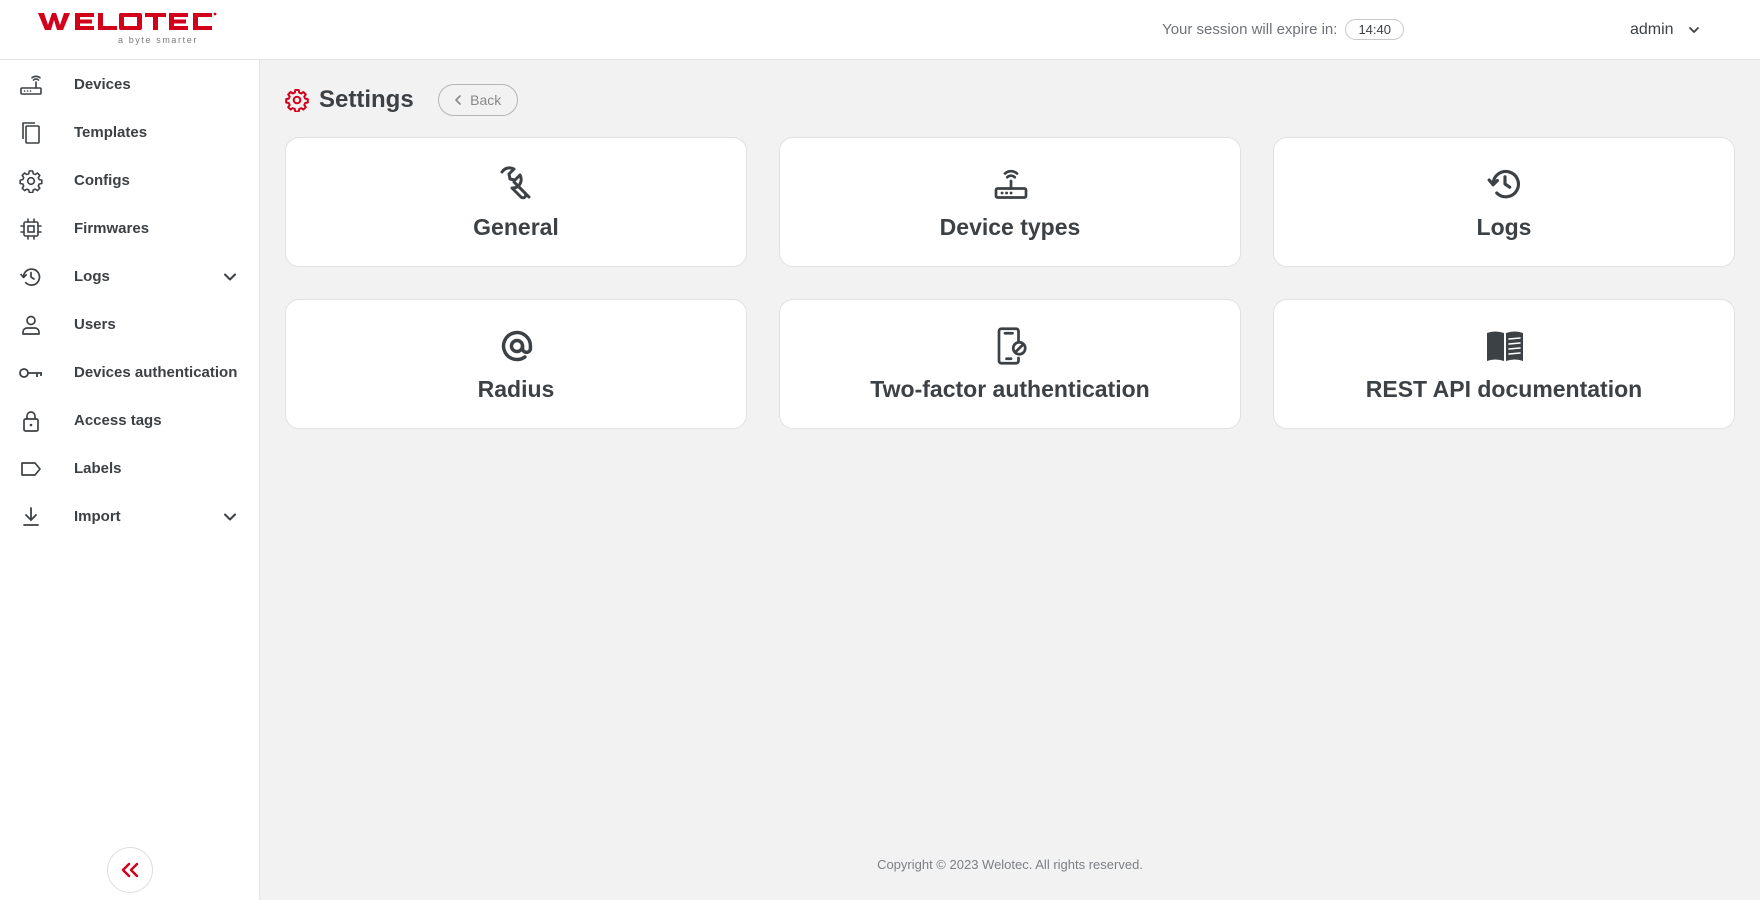 This screenshot has width=1760, height=900. I want to click on page-header: Settings Back, so click(401, 100).